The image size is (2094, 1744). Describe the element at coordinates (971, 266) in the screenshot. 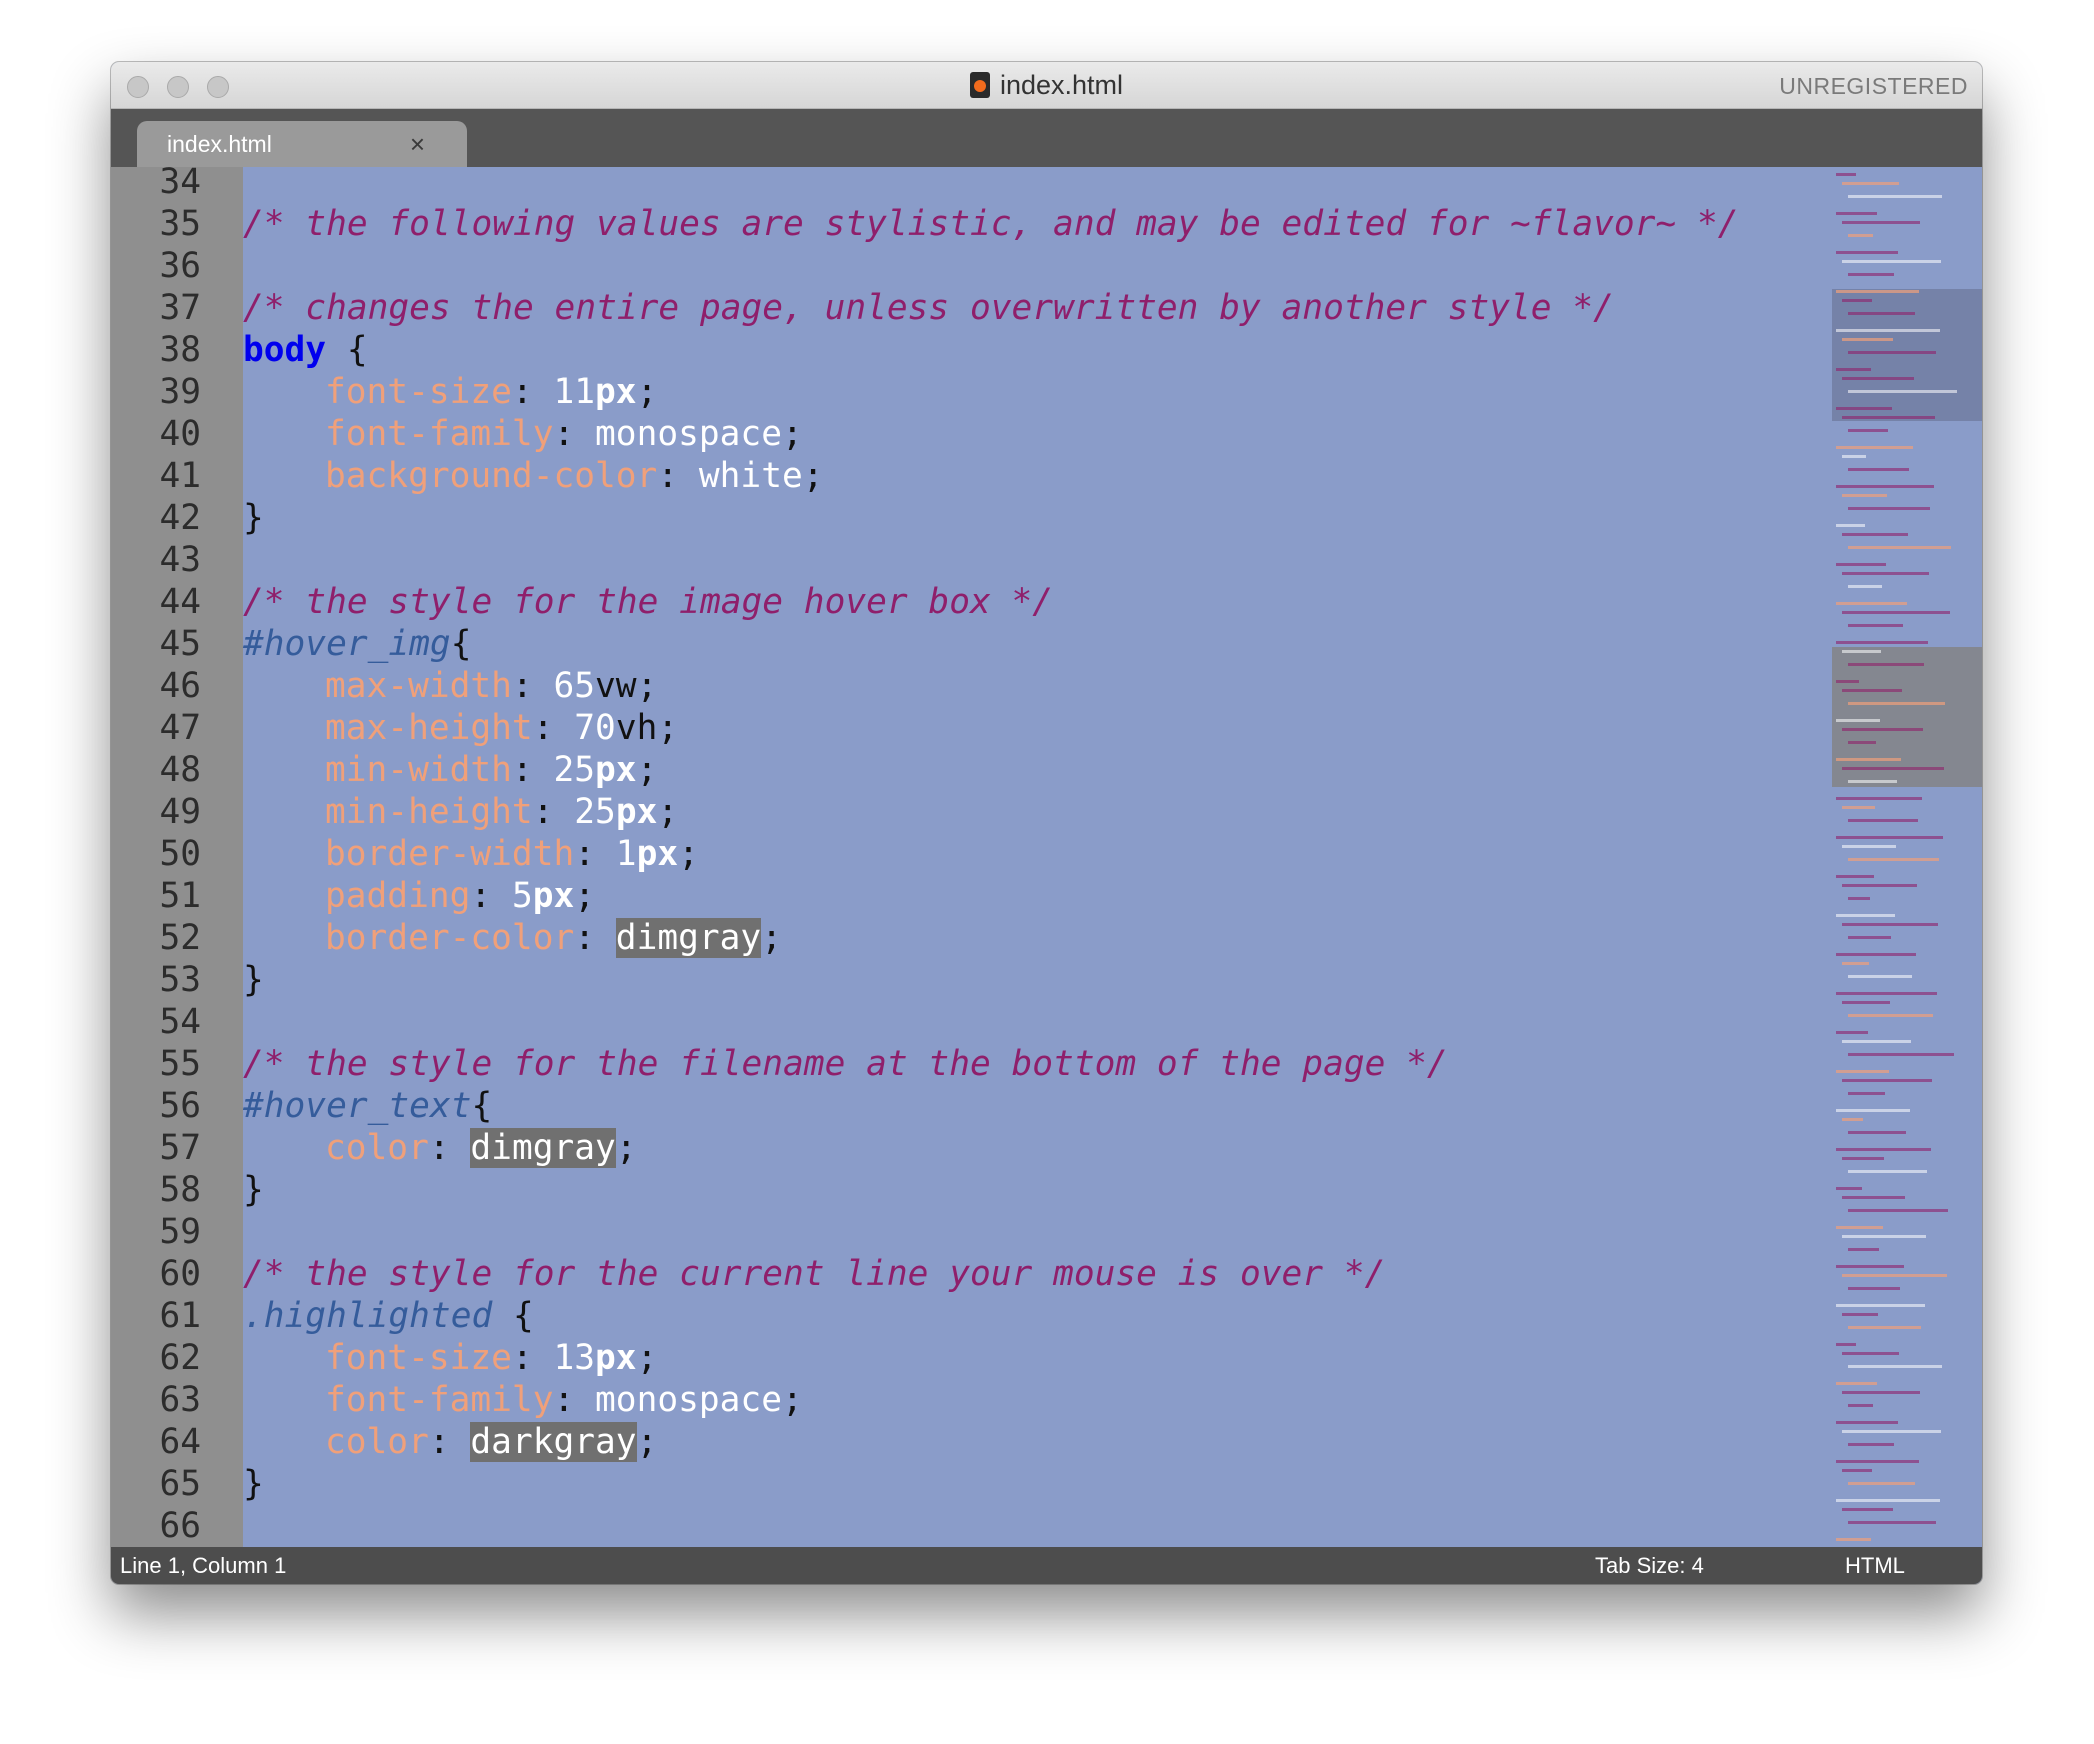

I see `code-line: 36` at that location.